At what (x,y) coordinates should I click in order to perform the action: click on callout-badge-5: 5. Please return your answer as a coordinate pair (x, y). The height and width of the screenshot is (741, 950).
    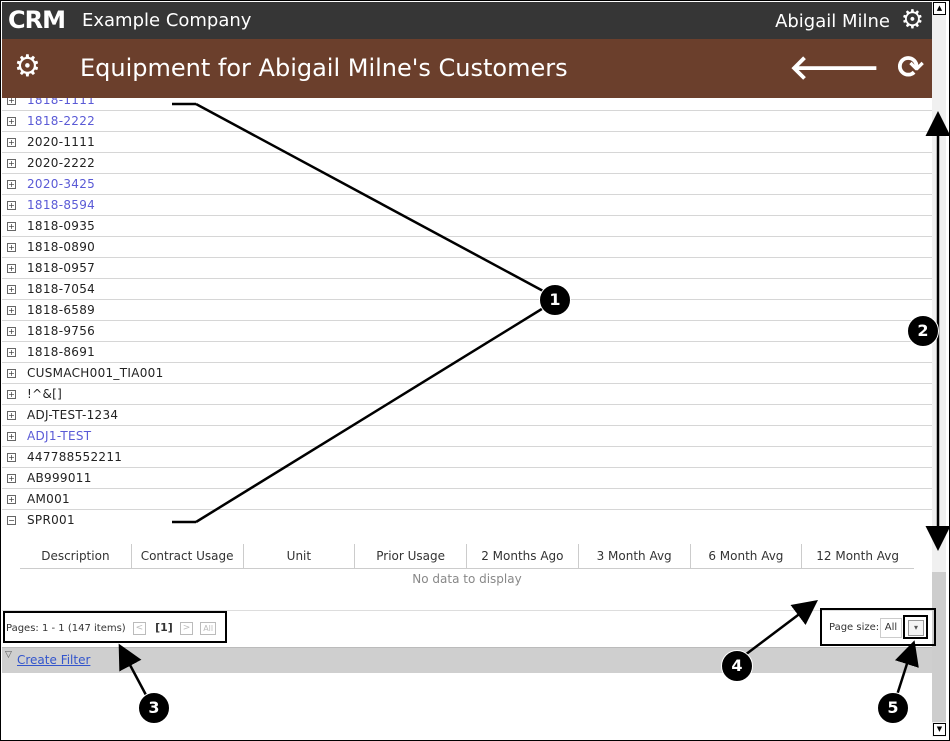
    Looking at the image, I should click on (893, 708).